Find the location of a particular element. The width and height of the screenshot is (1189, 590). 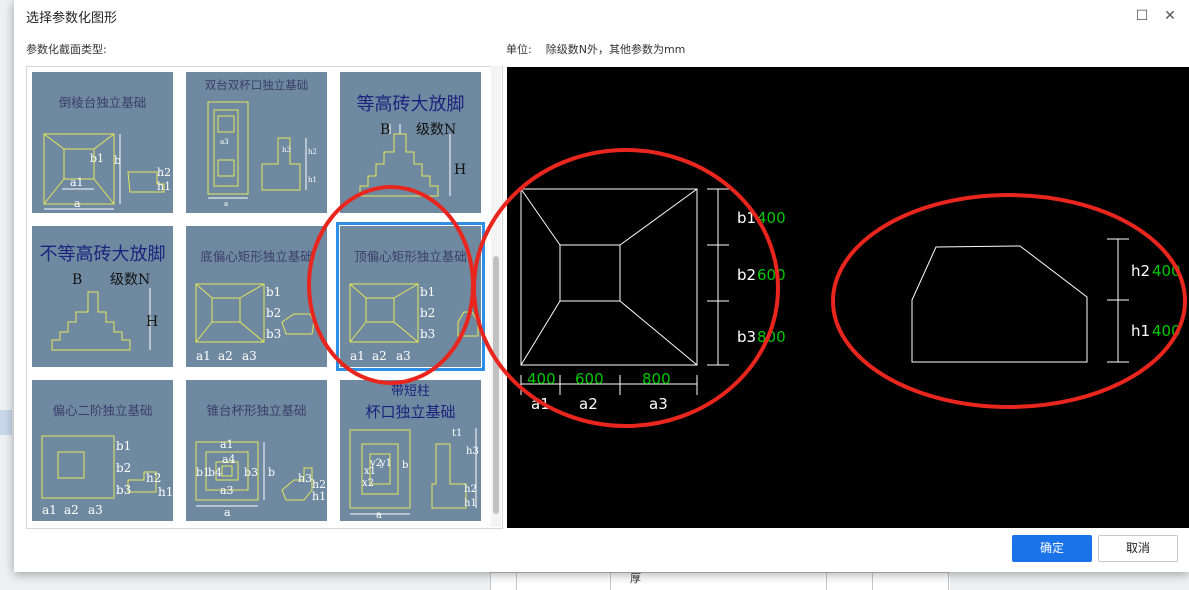

plan-a2-label: a2 is located at coordinates (588, 404).